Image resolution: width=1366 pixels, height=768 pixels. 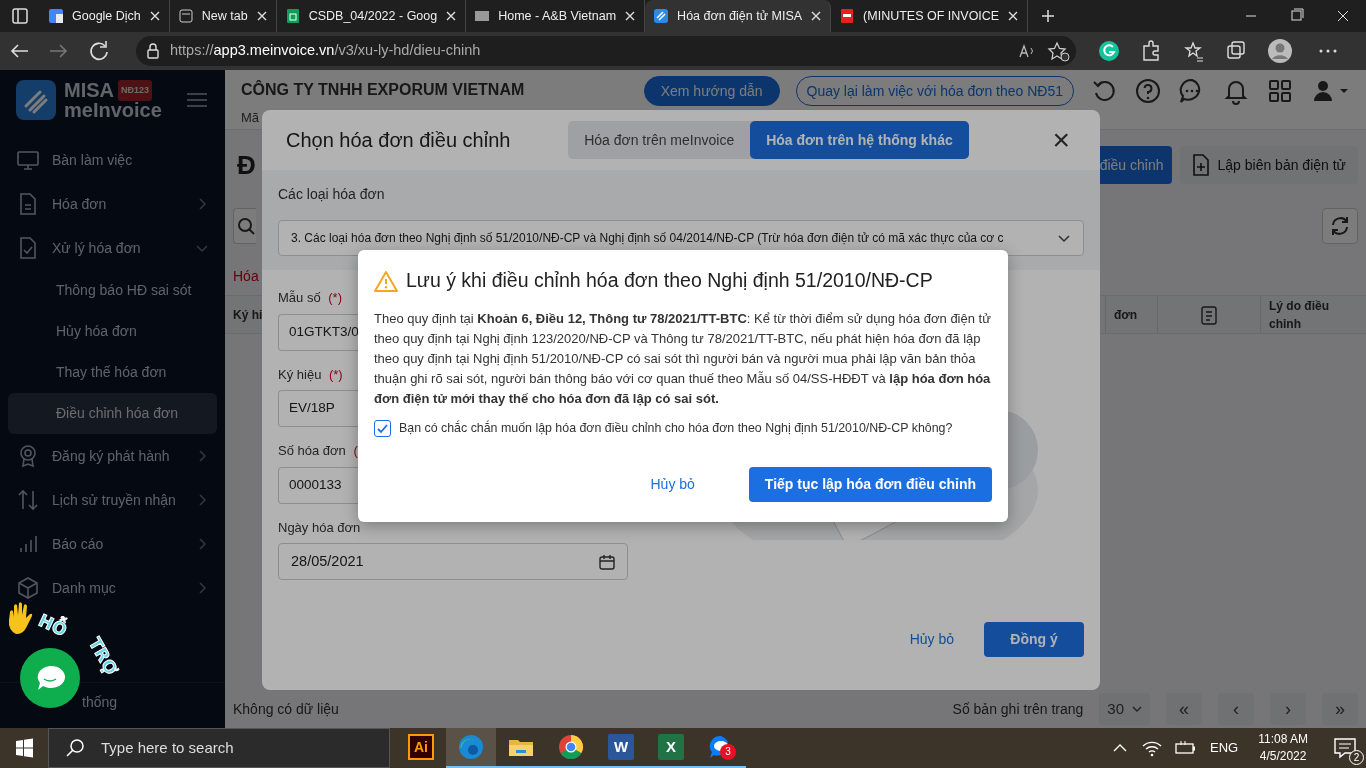 I want to click on submenu-item: Thông báo HĐ sai sót, so click(x=112, y=290).